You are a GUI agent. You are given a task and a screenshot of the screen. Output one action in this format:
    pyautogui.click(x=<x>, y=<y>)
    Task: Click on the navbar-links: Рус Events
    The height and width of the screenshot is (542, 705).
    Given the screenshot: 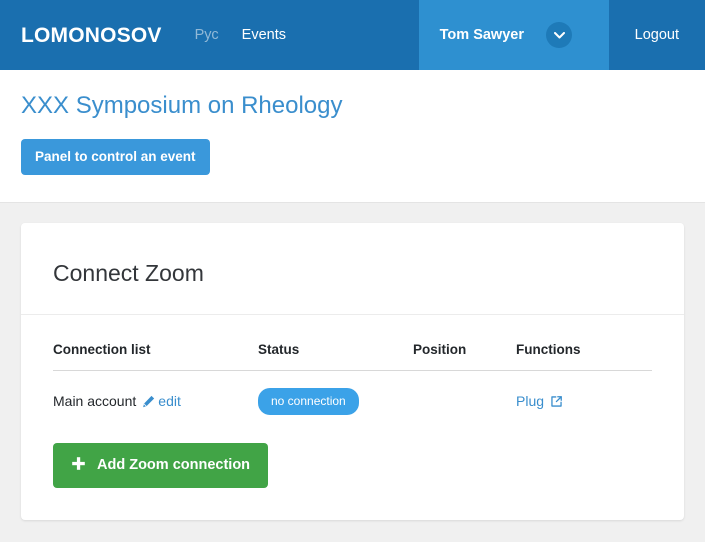 What is the action you would take?
    pyautogui.click(x=240, y=35)
    